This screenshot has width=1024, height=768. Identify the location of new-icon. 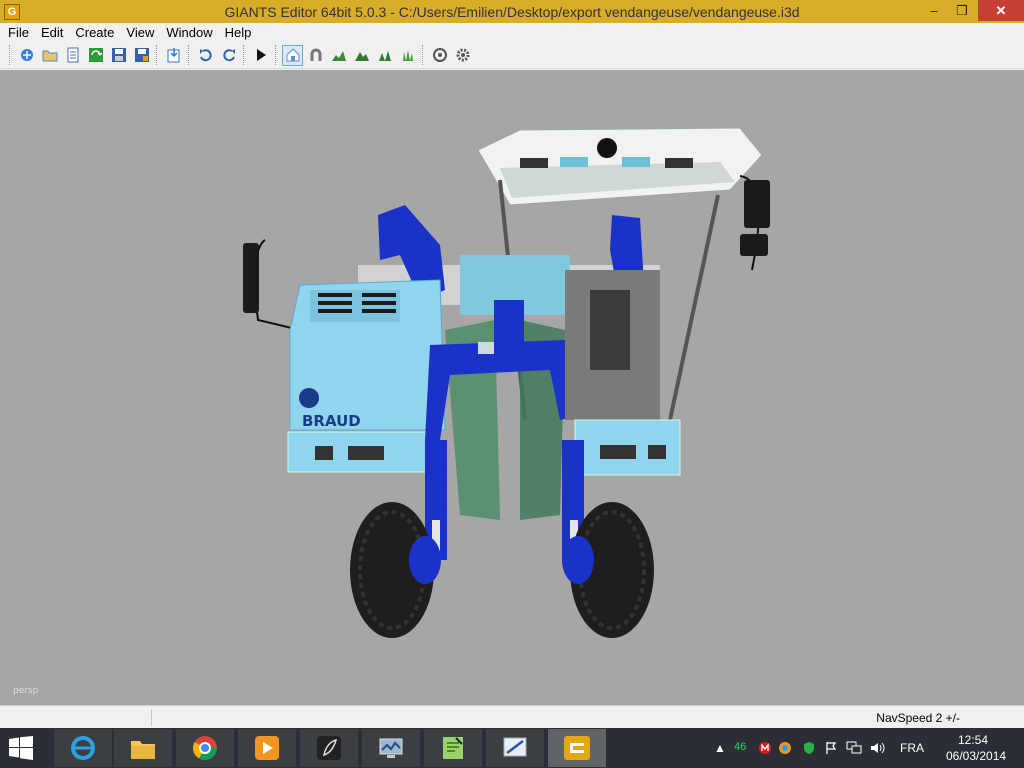
(26, 55).